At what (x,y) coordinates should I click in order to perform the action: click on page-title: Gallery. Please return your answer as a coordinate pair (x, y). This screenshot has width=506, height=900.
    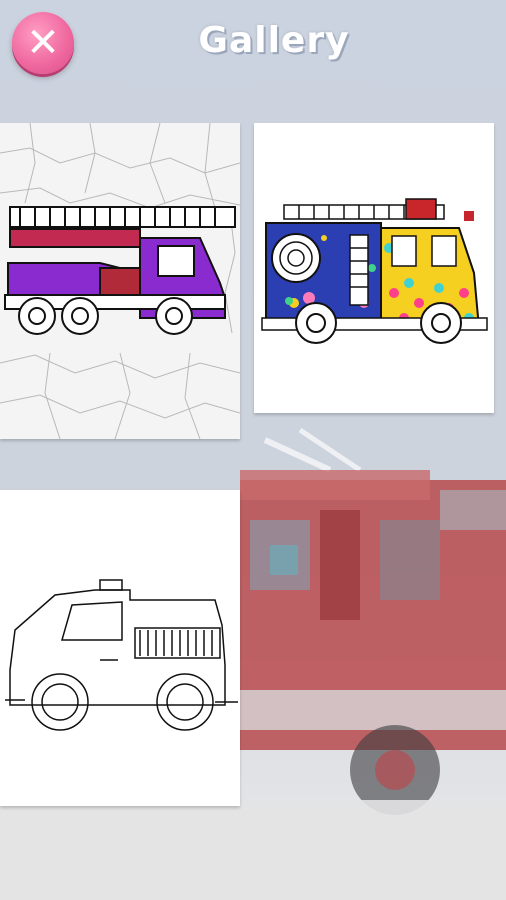
    Looking at the image, I should click on (274, 40).